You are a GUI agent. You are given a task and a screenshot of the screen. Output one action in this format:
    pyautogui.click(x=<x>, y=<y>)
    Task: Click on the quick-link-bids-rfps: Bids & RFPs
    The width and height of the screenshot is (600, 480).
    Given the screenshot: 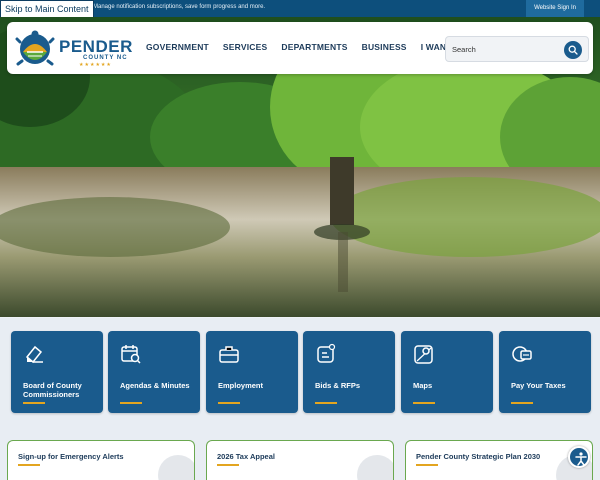 What is the action you would take?
    pyautogui.click(x=349, y=372)
    